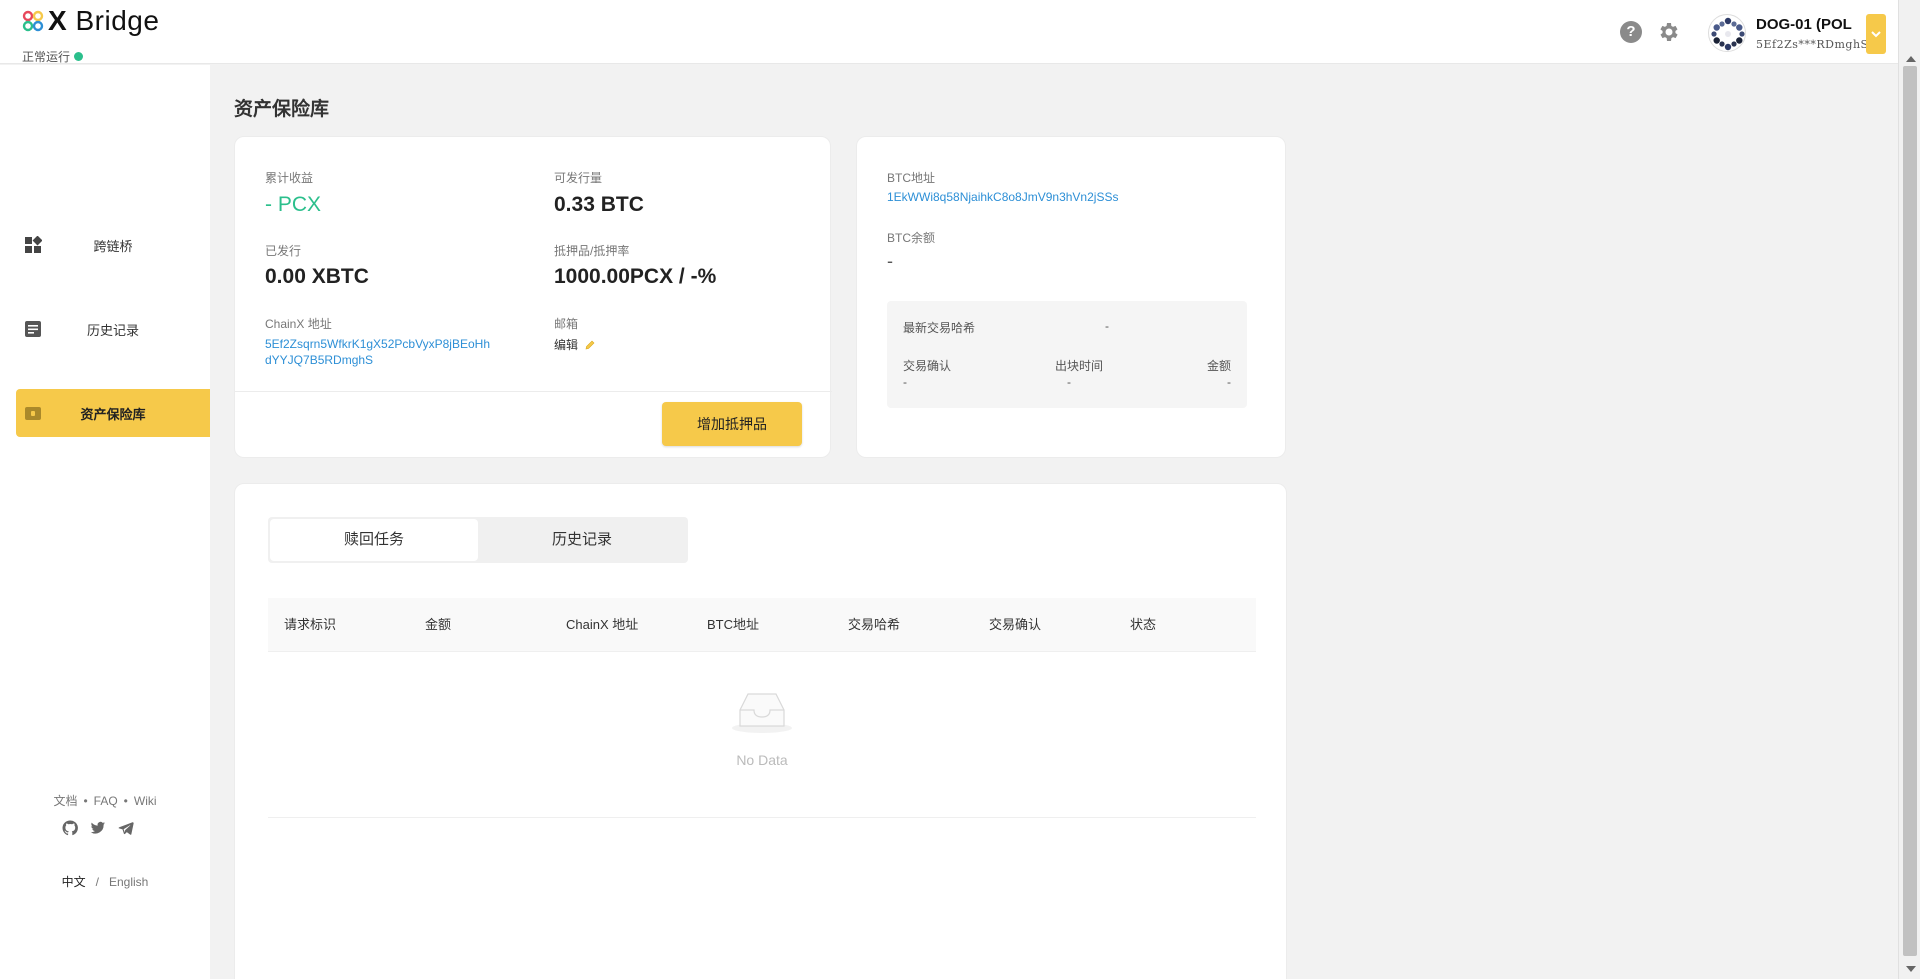 The height and width of the screenshot is (979, 1920). What do you see at coordinates (282, 109) in the screenshot?
I see `page-title: 资产保险库` at bounding box center [282, 109].